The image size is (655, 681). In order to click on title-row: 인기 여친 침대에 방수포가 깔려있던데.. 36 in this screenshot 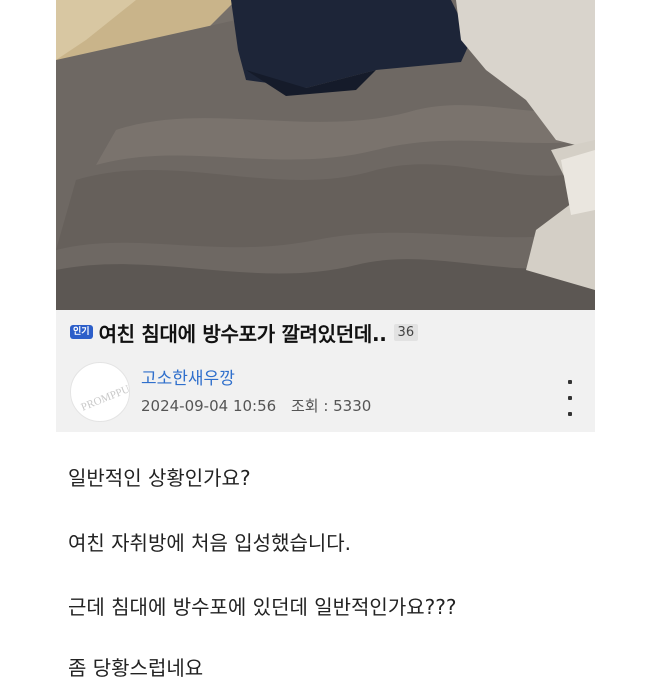, I will do `click(244, 332)`.